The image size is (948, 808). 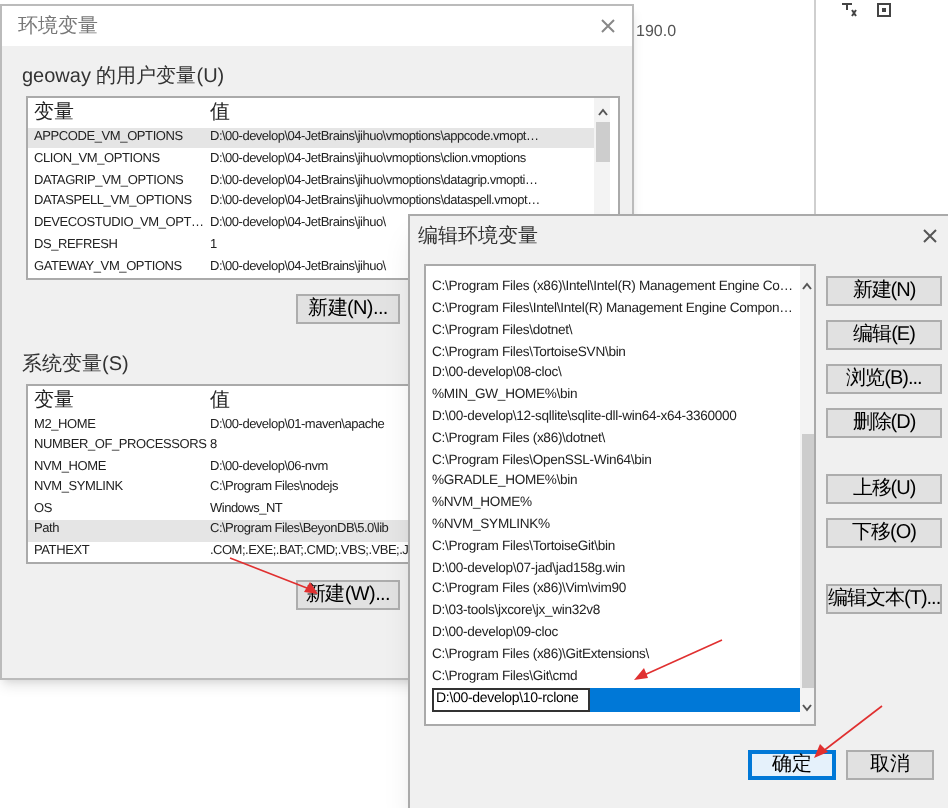 What do you see at coordinates (58, 27) in the screenshot?
I see `window-title: 环境变量` at bounding box center [58, 27].